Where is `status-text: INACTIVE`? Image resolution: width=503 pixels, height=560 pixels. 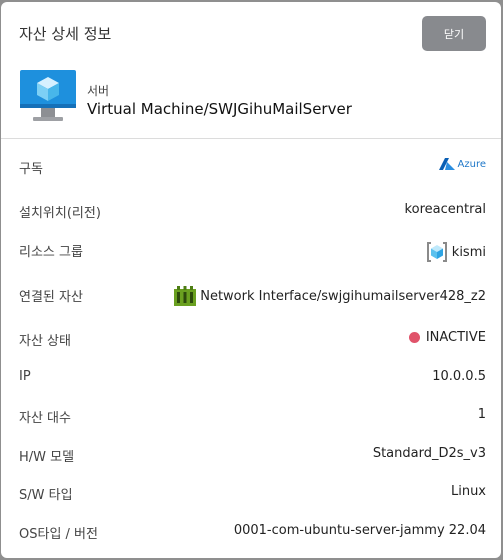 status-text: INACTIVE is located at coordinates (455, 337).